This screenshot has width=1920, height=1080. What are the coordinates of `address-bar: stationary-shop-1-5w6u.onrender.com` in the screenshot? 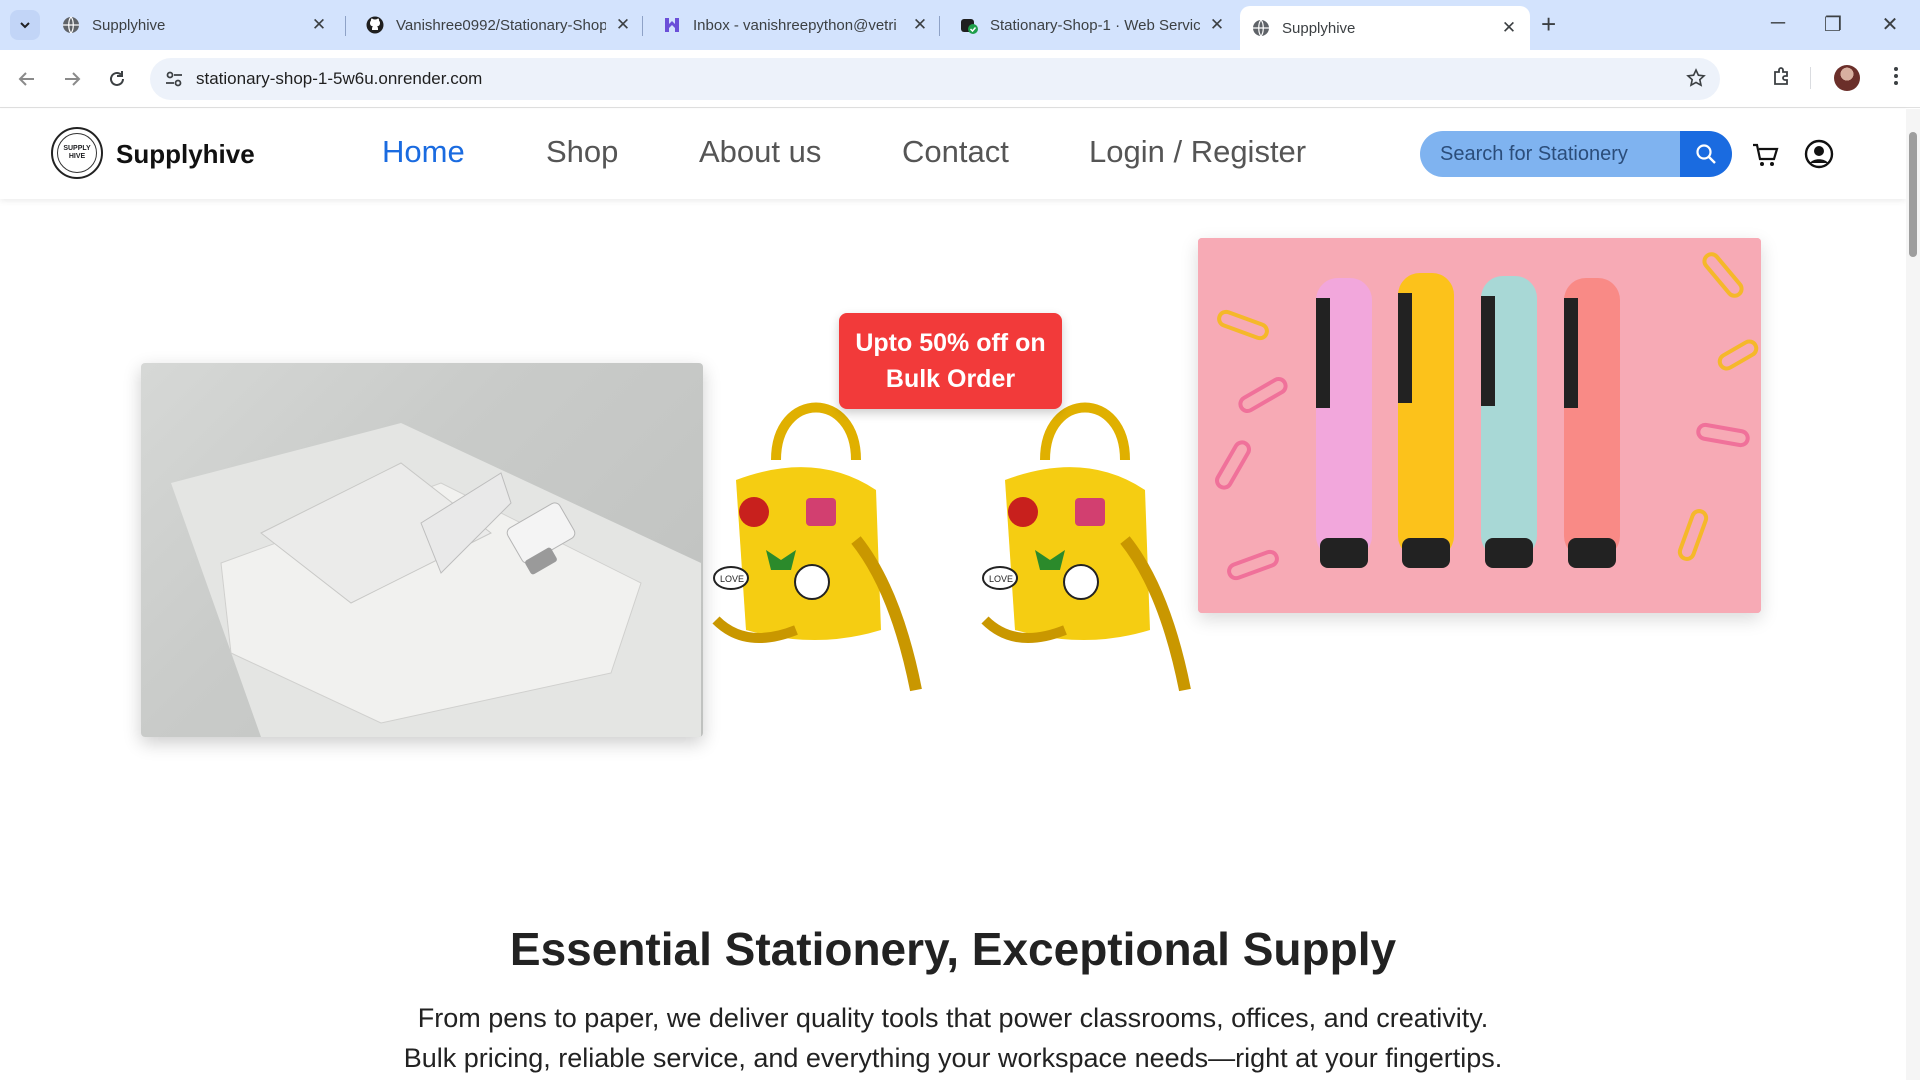 It's located at (935, 79).